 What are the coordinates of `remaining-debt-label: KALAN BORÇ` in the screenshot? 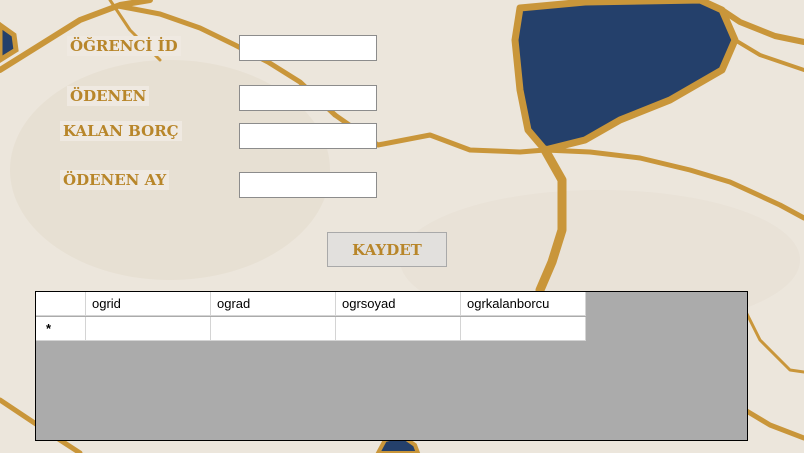 It's located at (121, 131).